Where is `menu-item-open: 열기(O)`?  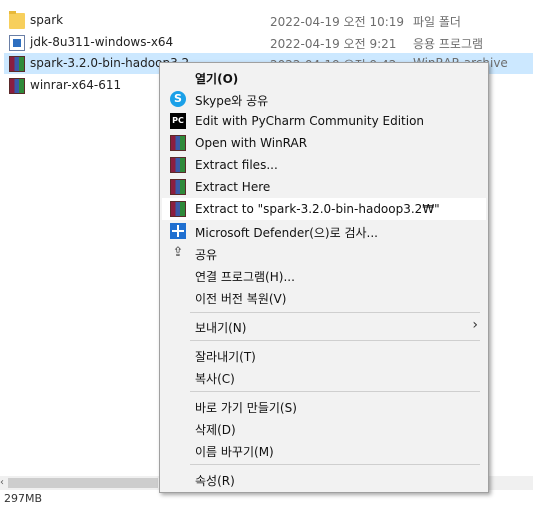 menu-item-open: 열기(O) is located at coordinates (324, 77).